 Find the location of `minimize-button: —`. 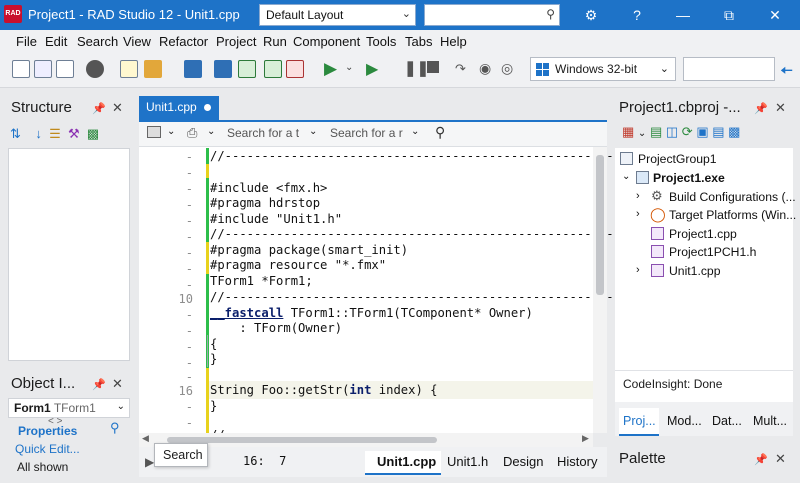

minimize-button: — is located at coordinates (683, 15).